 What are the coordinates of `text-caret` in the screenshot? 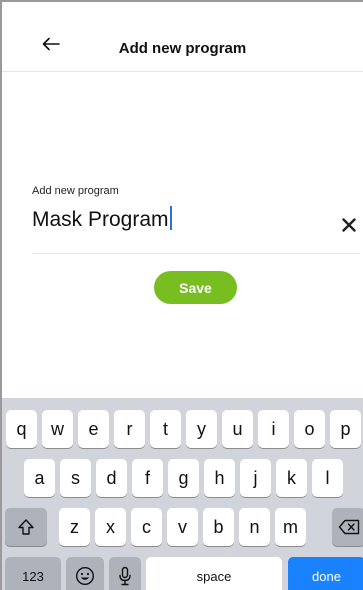 It's located at (170, 218).